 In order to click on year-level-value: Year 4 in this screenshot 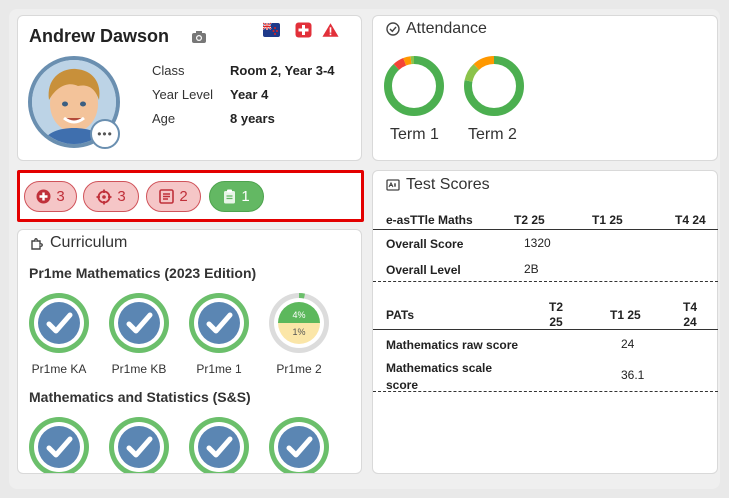, I will do `click(249, 94)`.